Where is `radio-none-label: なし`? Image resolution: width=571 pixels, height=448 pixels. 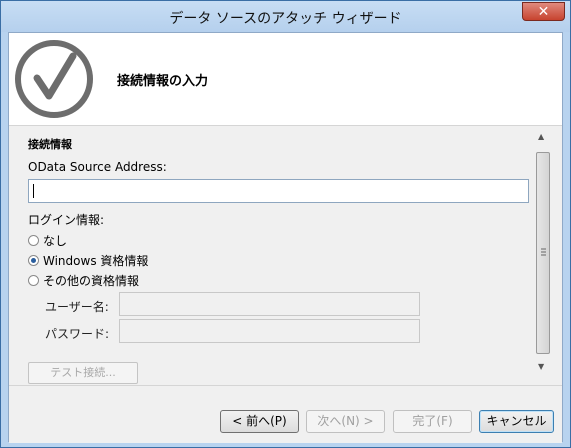 radio-none-label: なし is located at coordinates (55, 240).